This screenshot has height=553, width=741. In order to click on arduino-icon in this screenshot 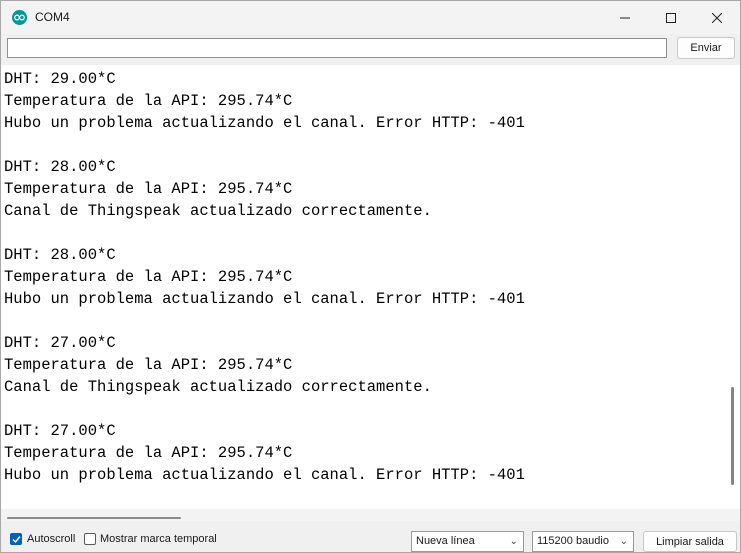, I will do `click(19, 17)`.